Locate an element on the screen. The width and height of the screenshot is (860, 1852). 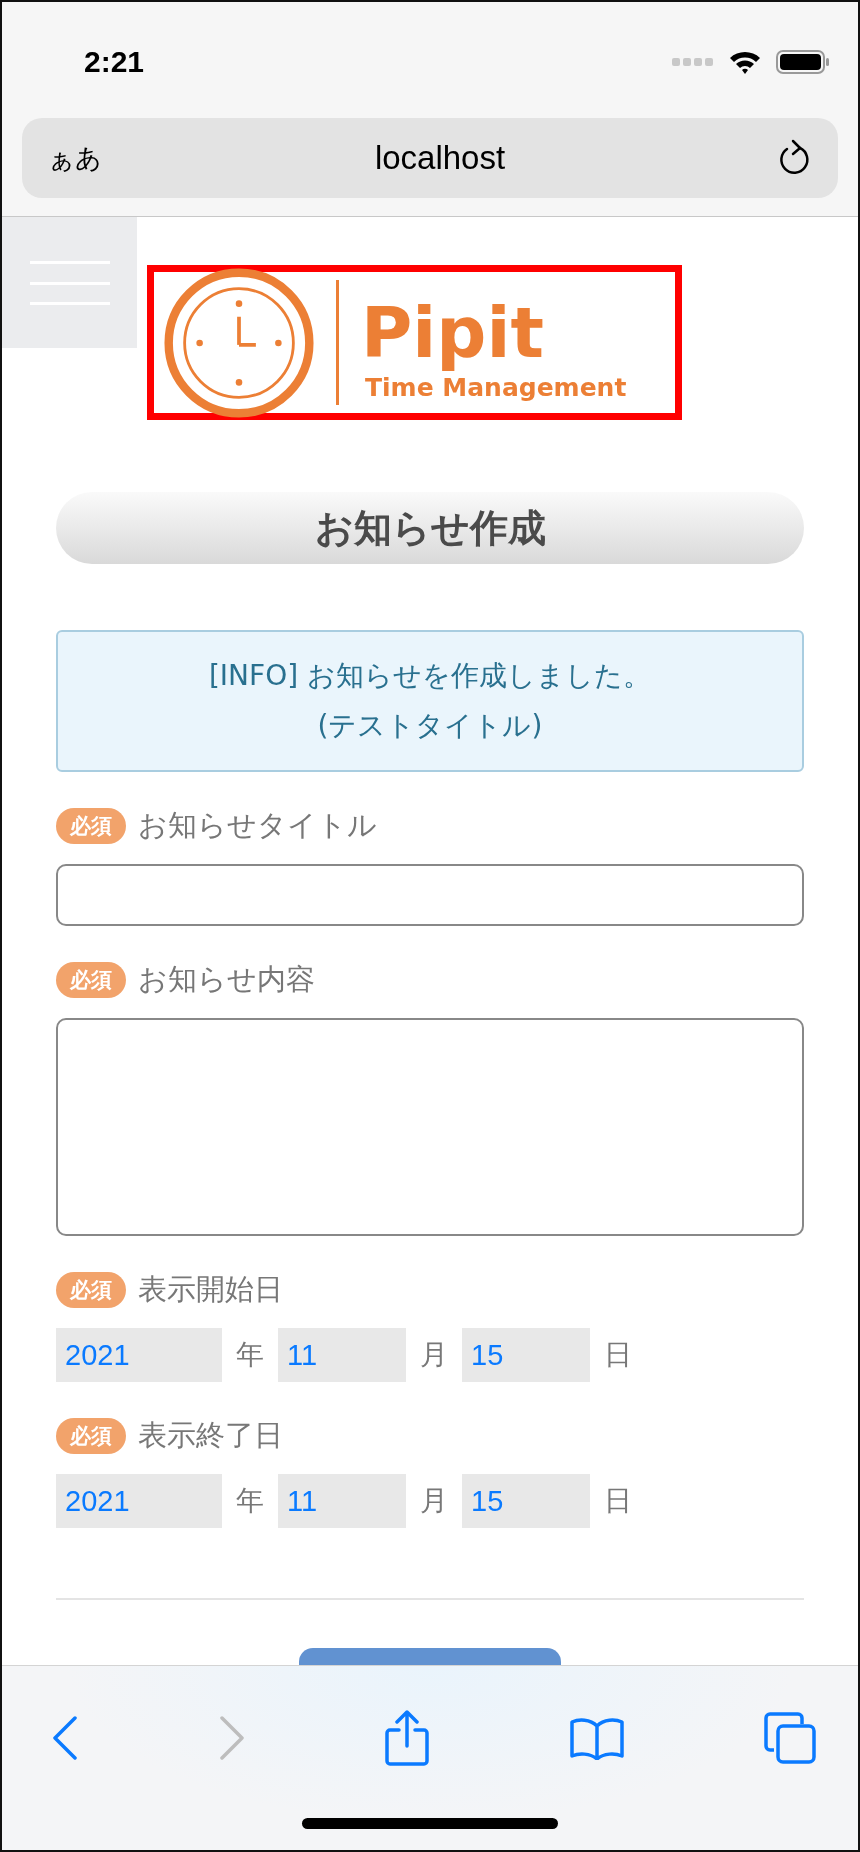
share-button is located at coordinates (407, 1738).